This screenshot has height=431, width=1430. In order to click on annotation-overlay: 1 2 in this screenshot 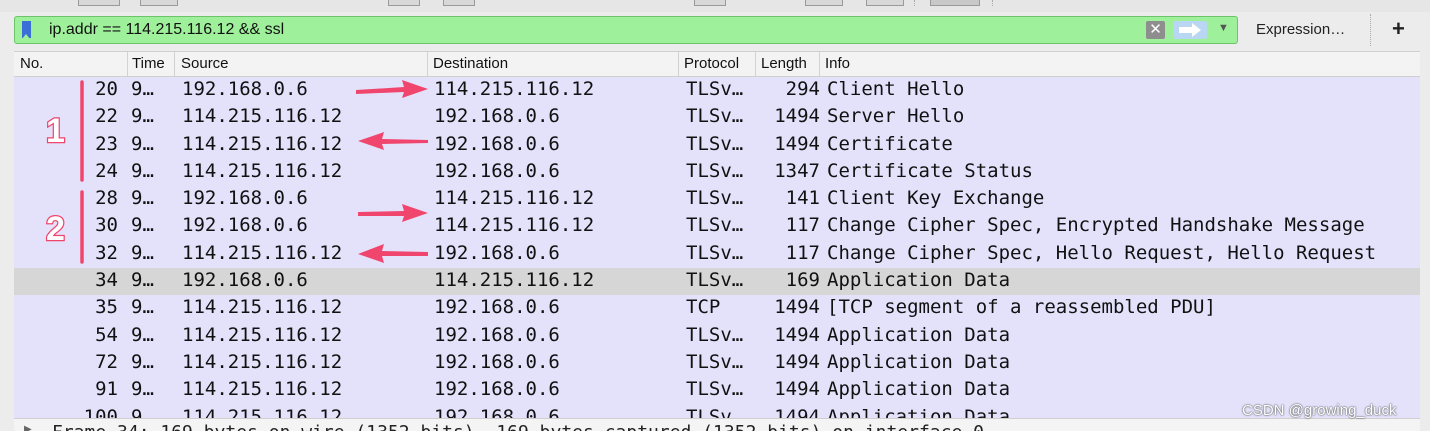, I will do `click(236, 172)`.